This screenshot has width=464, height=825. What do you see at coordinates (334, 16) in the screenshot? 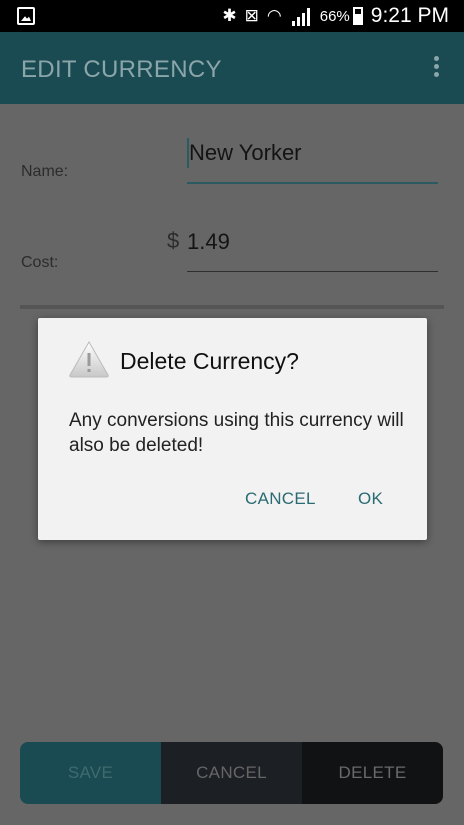
I see `battery-percent: 66%` at bounding box center [334, 16].